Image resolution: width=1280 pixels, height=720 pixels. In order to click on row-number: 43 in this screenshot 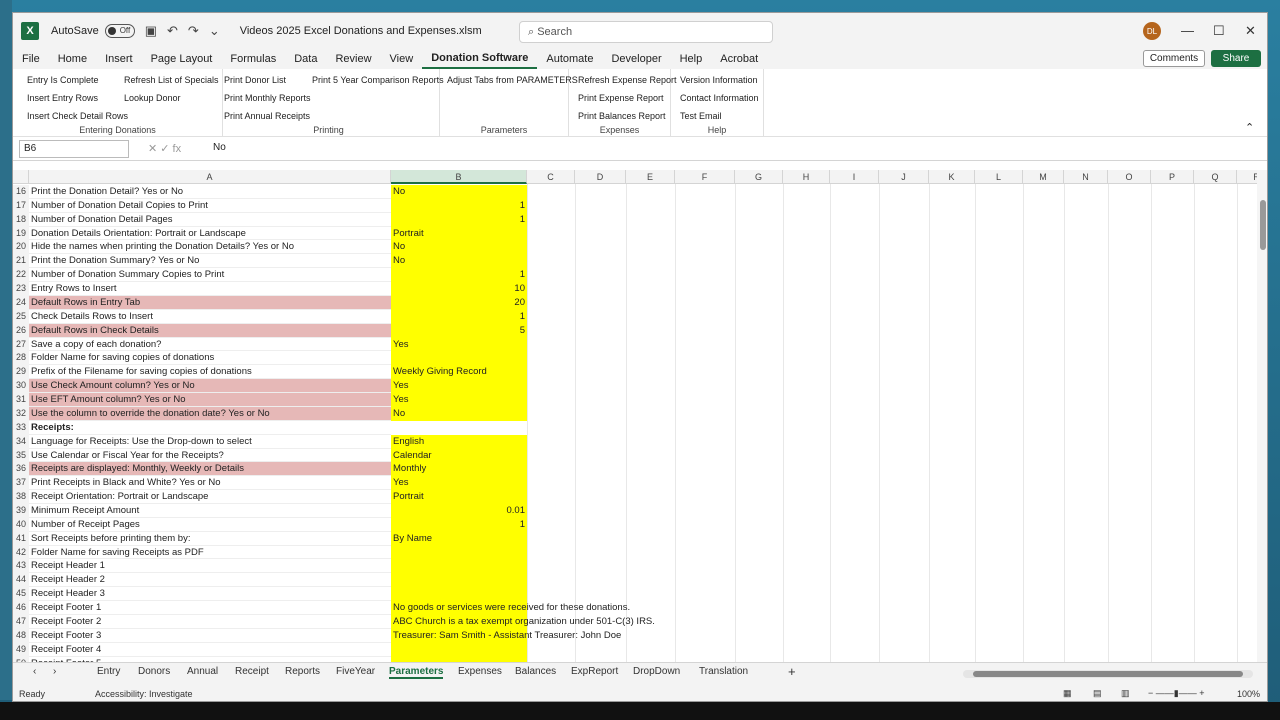, I will do `click(21, 566)`.